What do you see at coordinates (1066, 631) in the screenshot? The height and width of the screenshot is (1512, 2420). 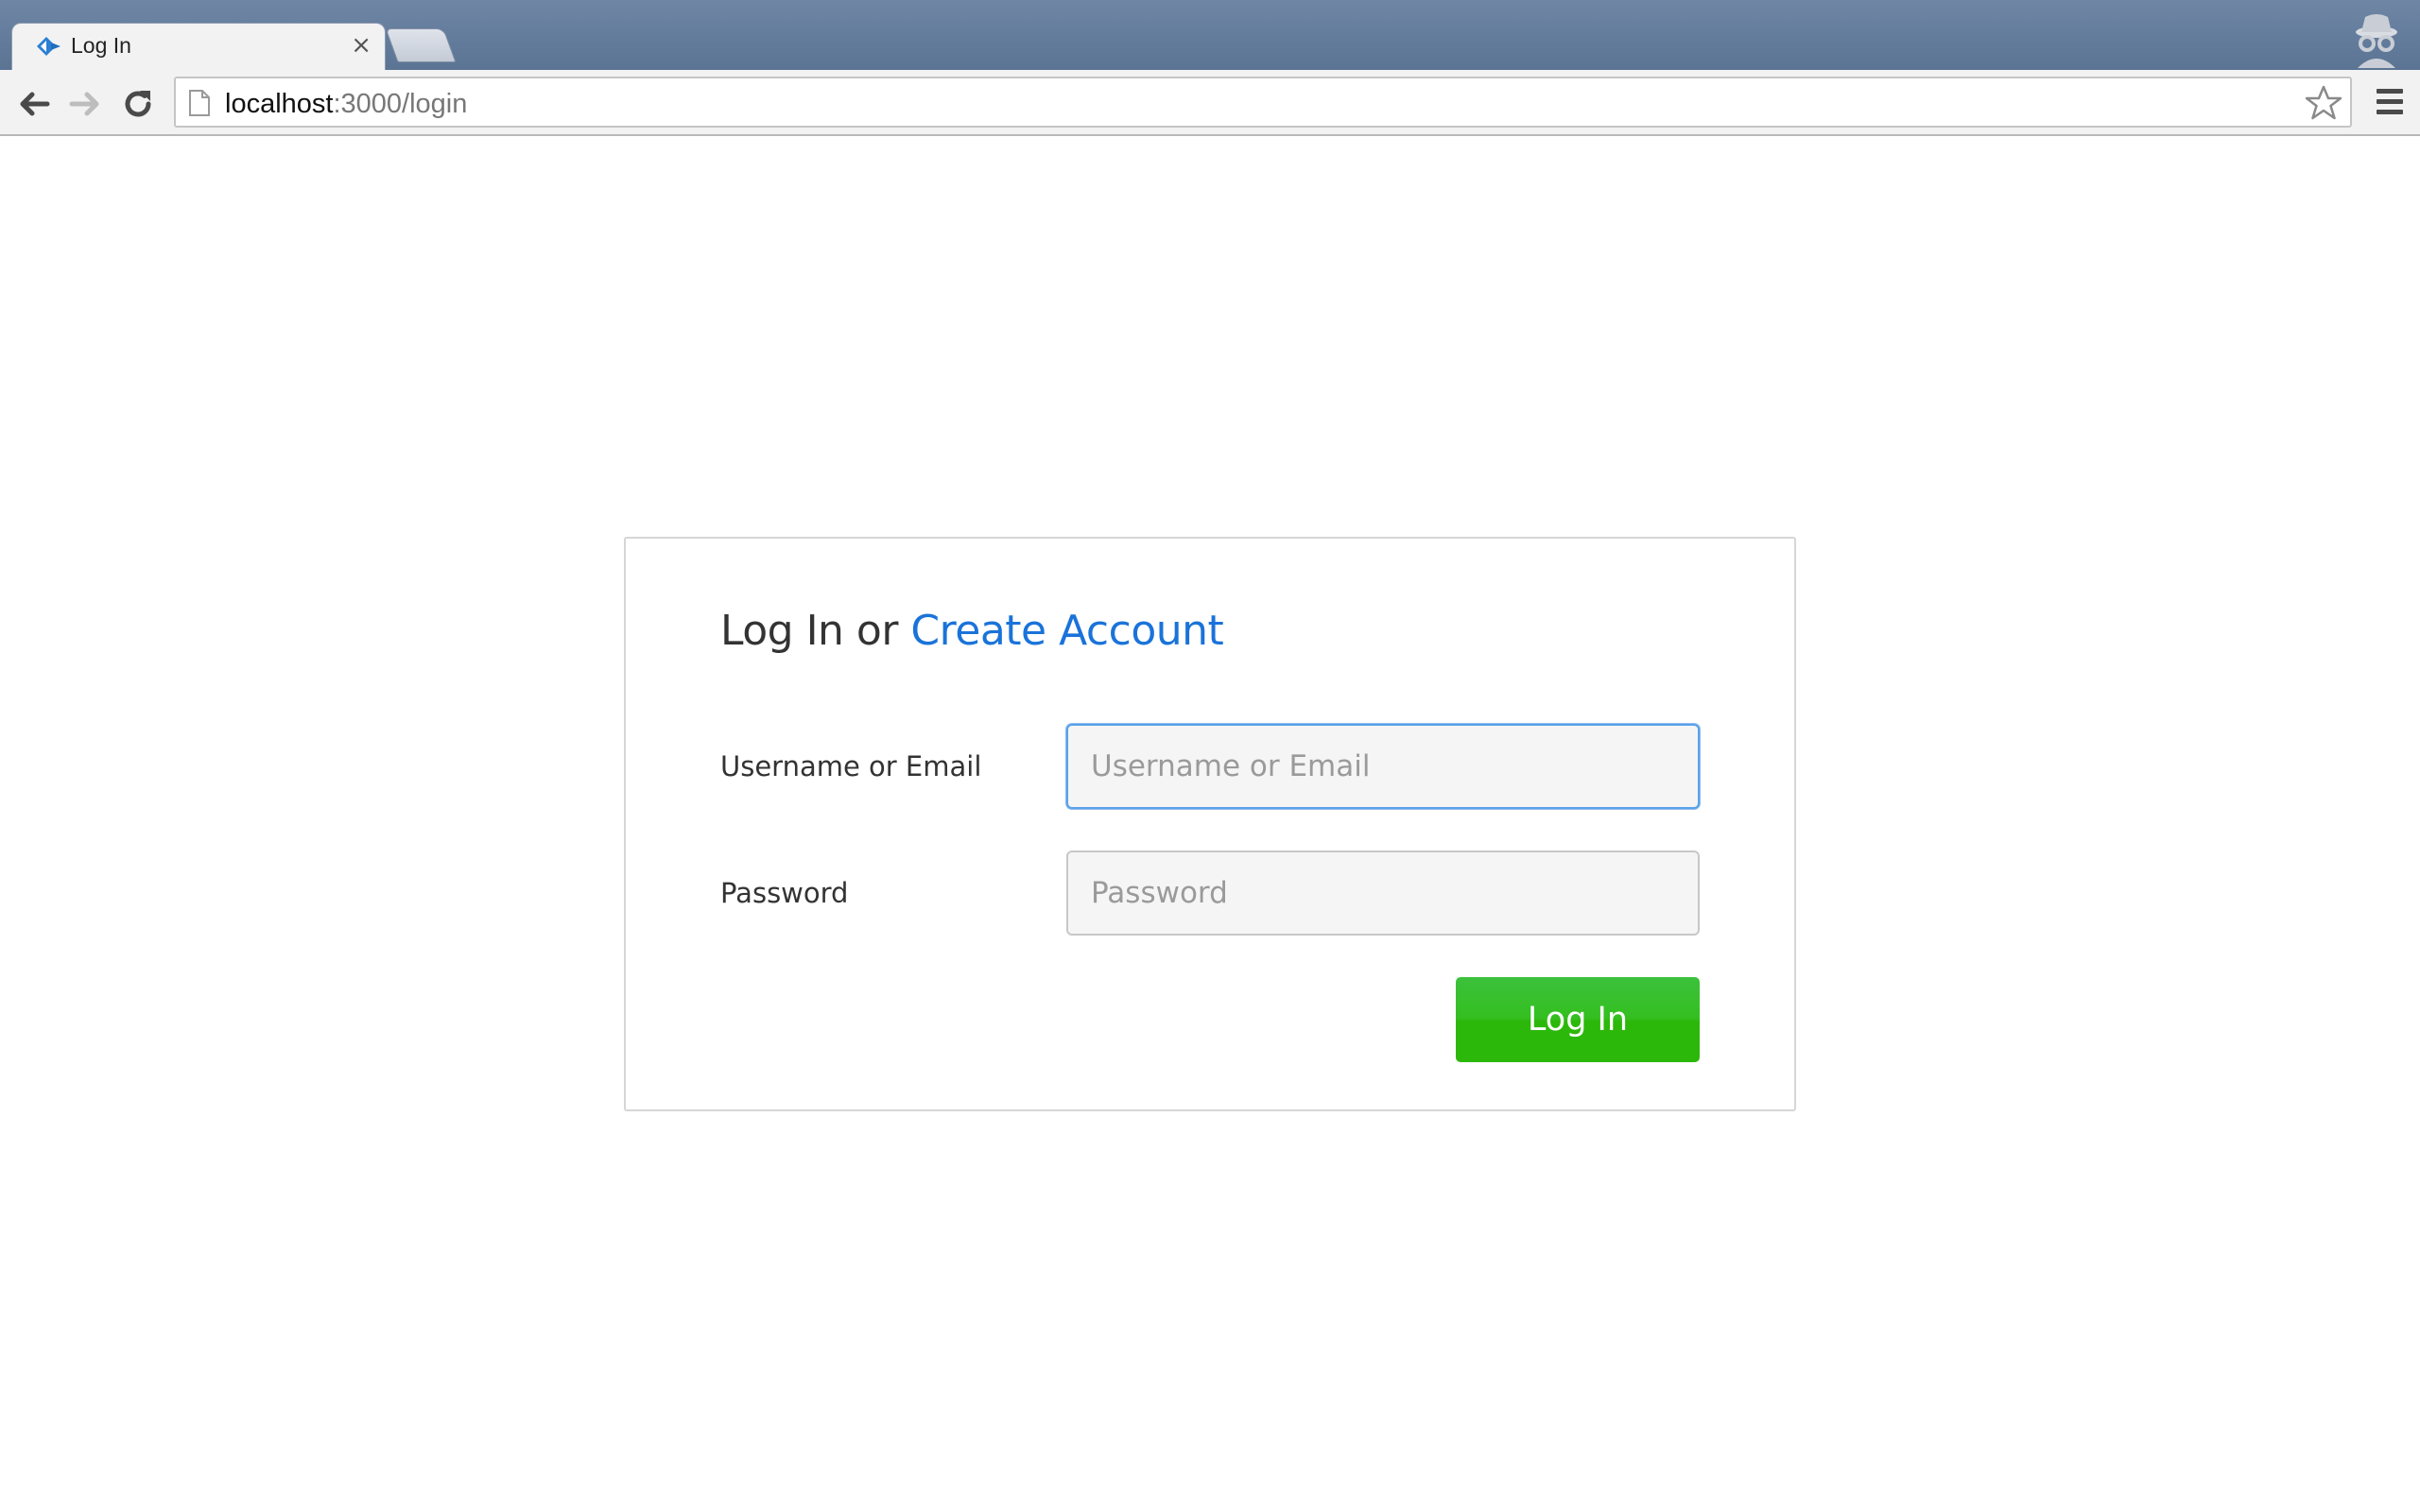 I see `create-account-link: Create Account` at bounding box center [1066, 631].